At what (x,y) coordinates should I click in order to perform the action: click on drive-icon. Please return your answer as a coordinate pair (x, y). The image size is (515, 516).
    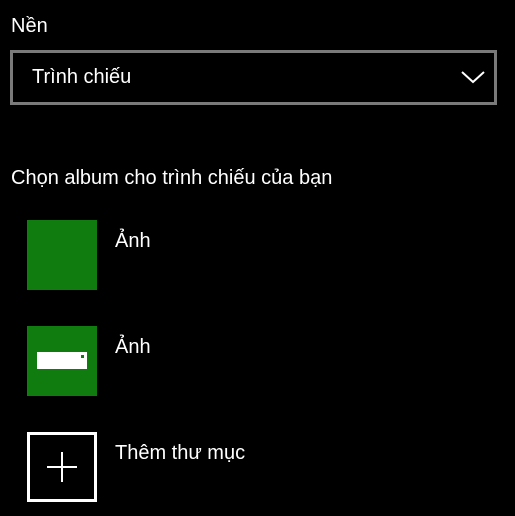
    Looking at the image, I should click on (62, 360).